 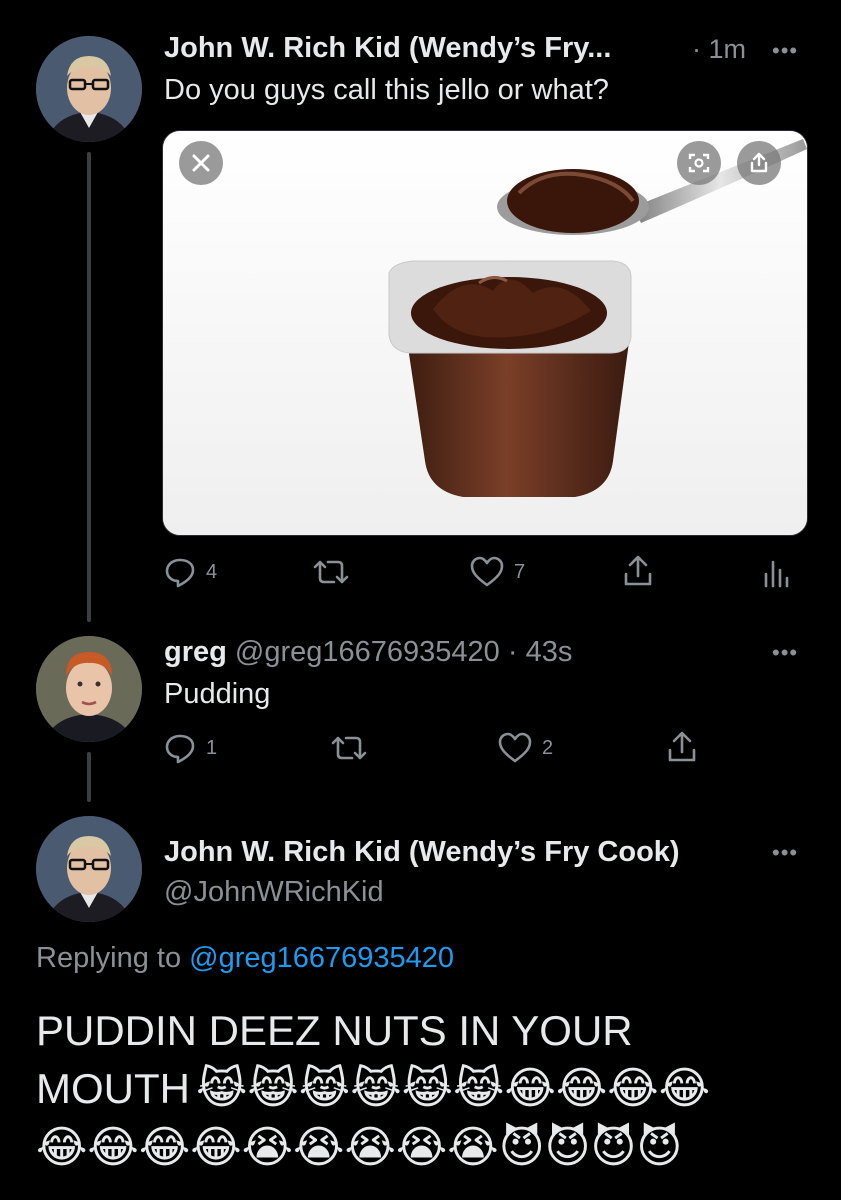 I want to click on analytics-button, so click(x=776, y=572).